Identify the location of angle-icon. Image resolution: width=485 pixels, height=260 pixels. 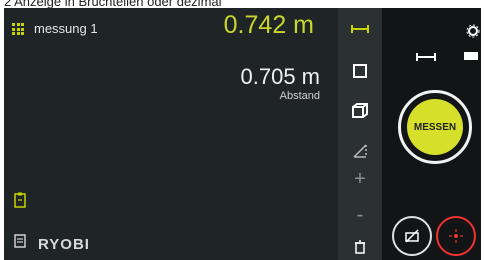
(360, 151).